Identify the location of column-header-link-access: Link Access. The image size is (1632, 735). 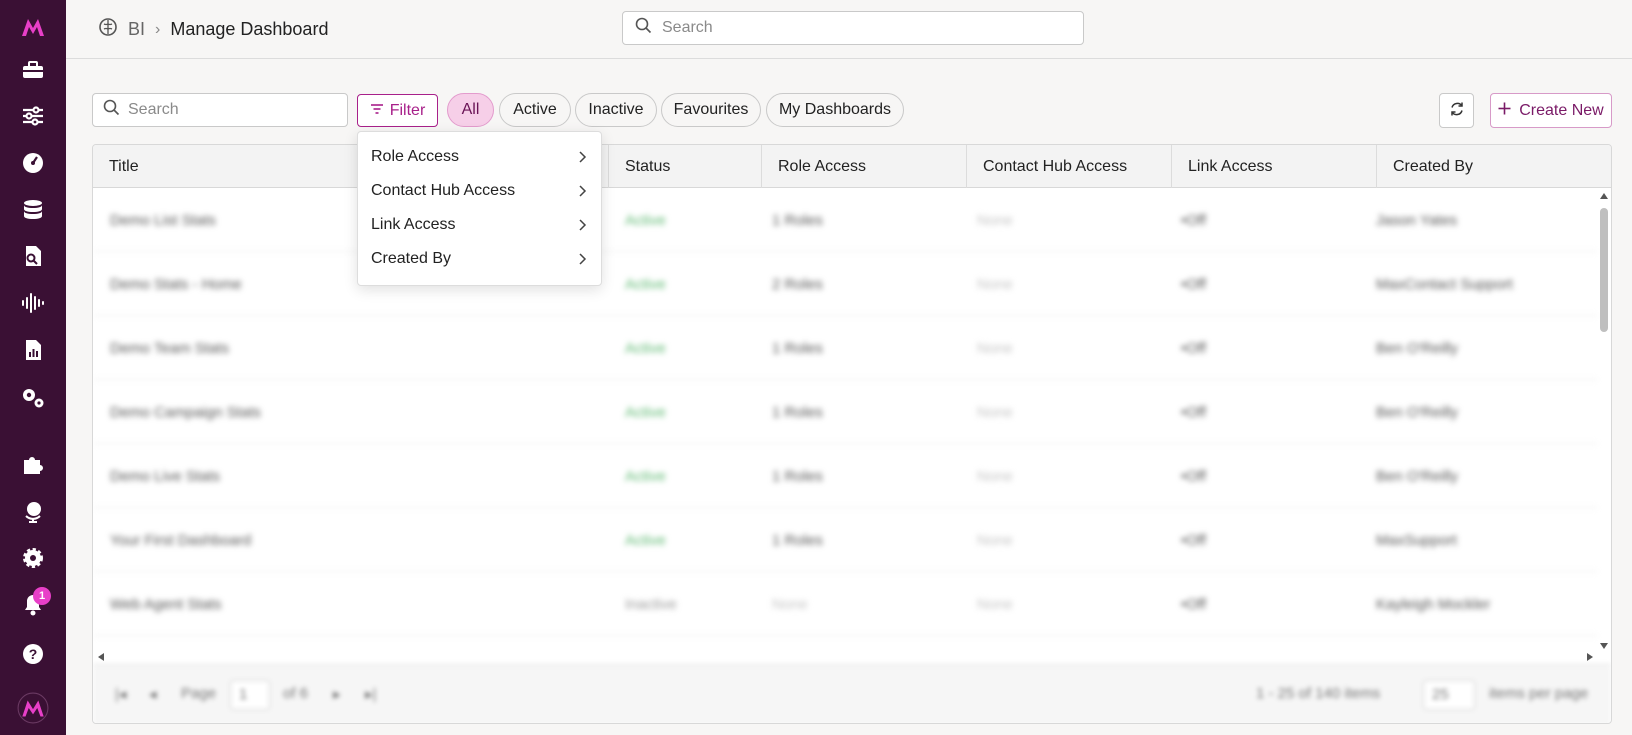
(1273, 166).